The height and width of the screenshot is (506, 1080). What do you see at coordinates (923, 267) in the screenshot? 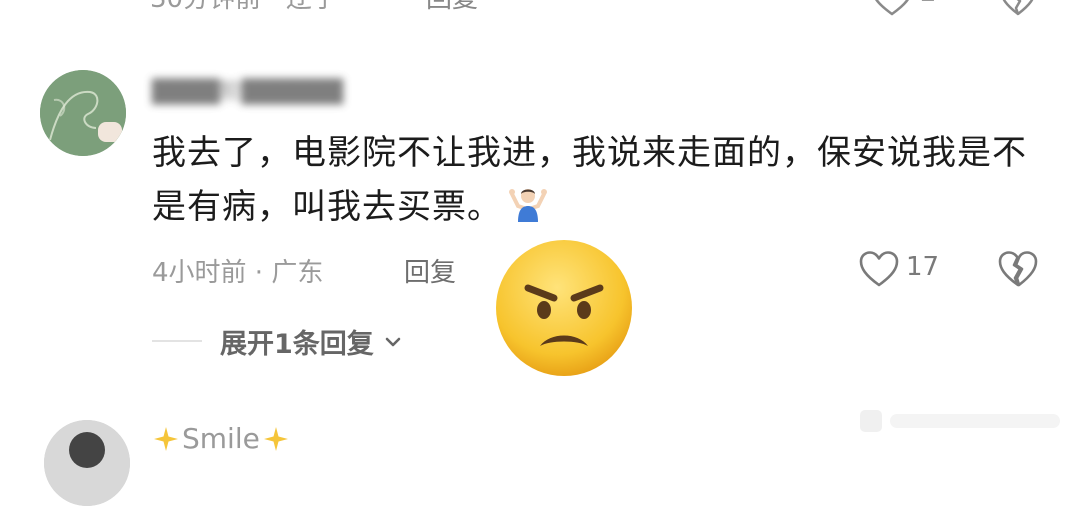
I see `like-count: 17` at bounding box center [923, 267].